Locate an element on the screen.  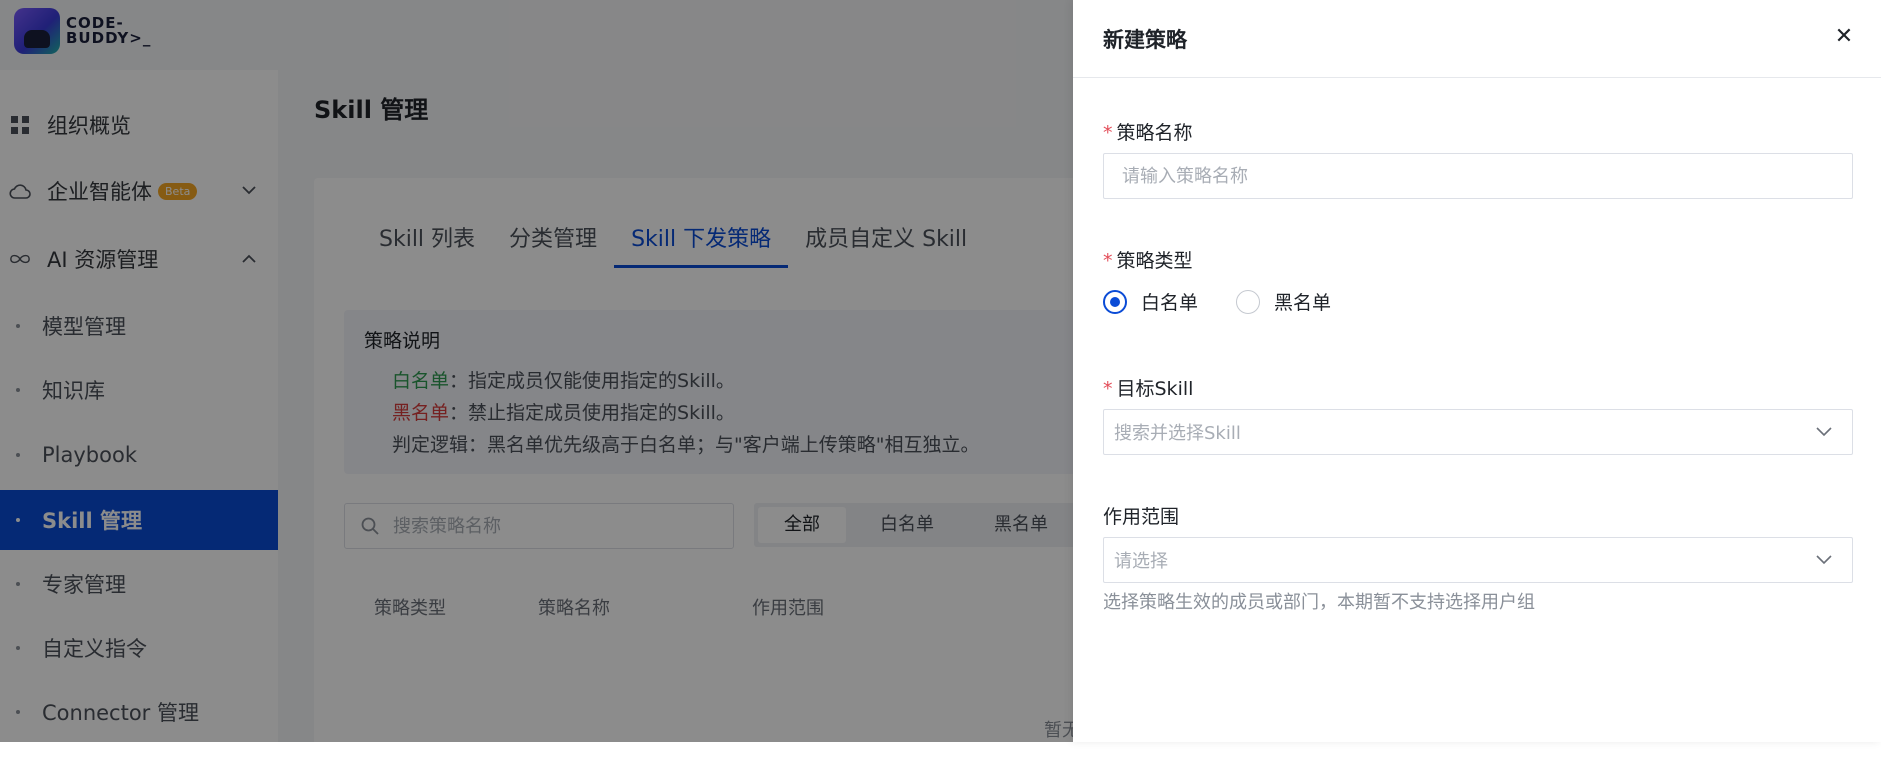
policy-name-label: * 策略名称 is located at coordinates (1148, 131).